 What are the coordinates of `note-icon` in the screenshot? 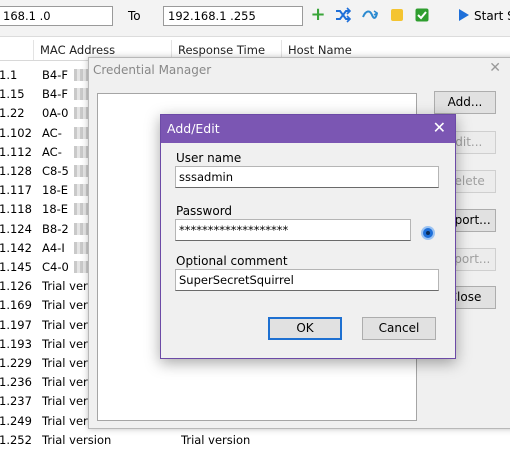 It's located at (397, 15).